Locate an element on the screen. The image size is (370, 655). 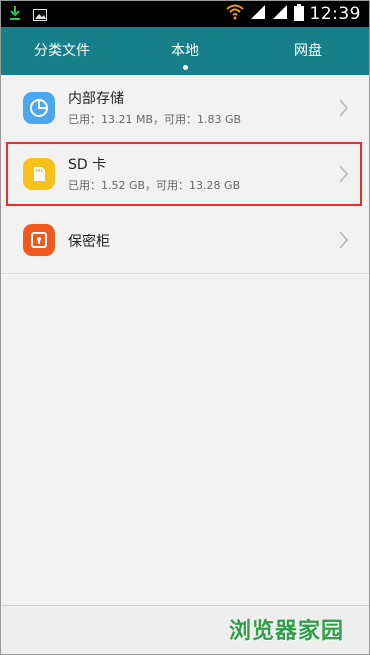
status-bar: 12:39 is located at coordinates (185, 14).